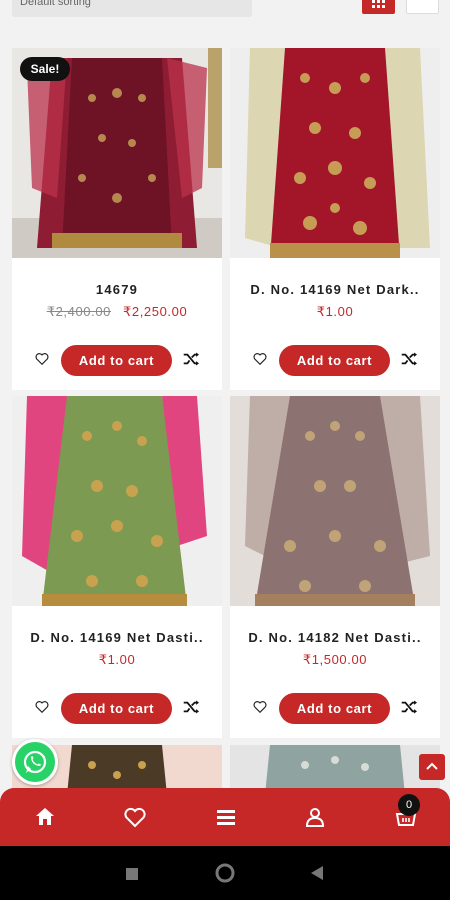  What do you see at coordinates (317, 873) in the screenshot?
I see `back-triangle-icon` at bounding box center [317, 873].